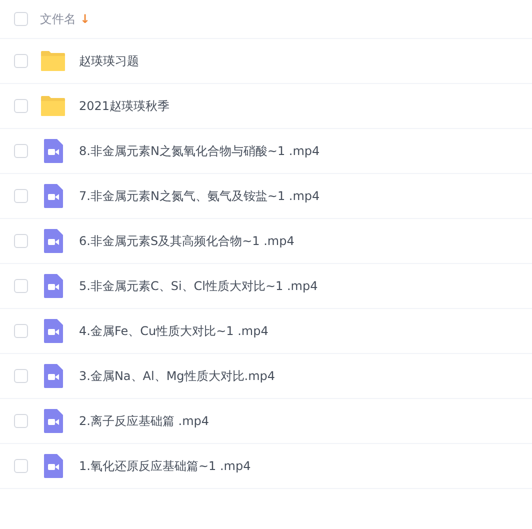 This screenshot has width=532, height=529. I want to click on file-name: 8.非金属元素N之氮氧化合物与硝酸~1 .mp4, so click(199, 151).